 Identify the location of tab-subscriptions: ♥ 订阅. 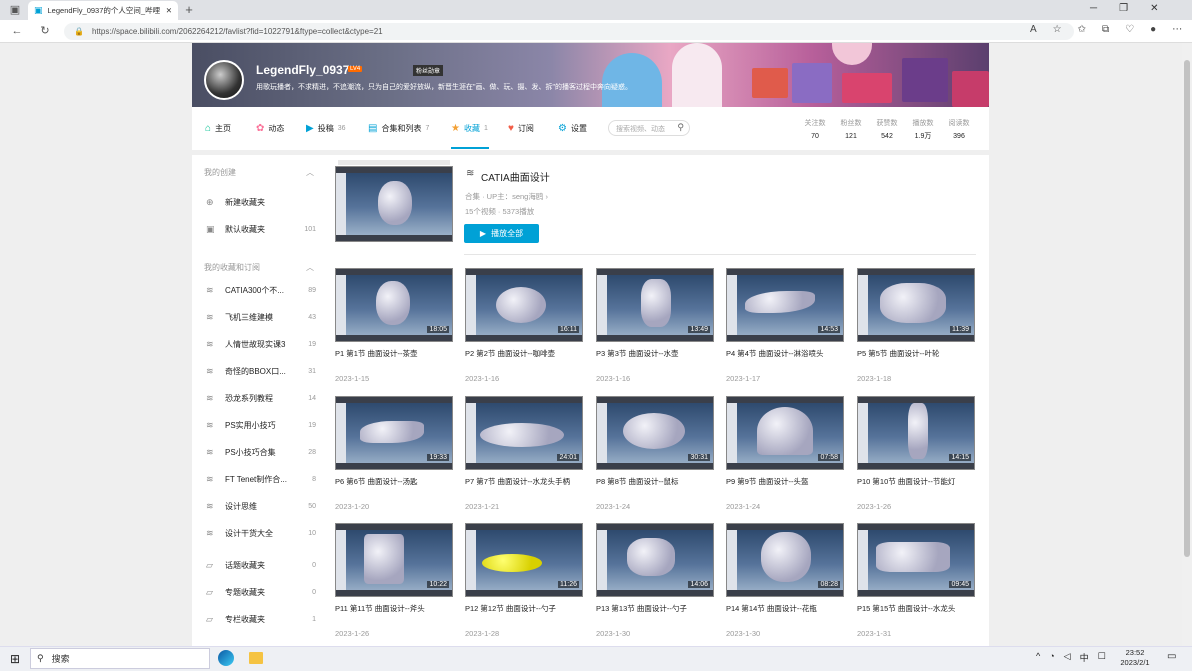
(521, 128).